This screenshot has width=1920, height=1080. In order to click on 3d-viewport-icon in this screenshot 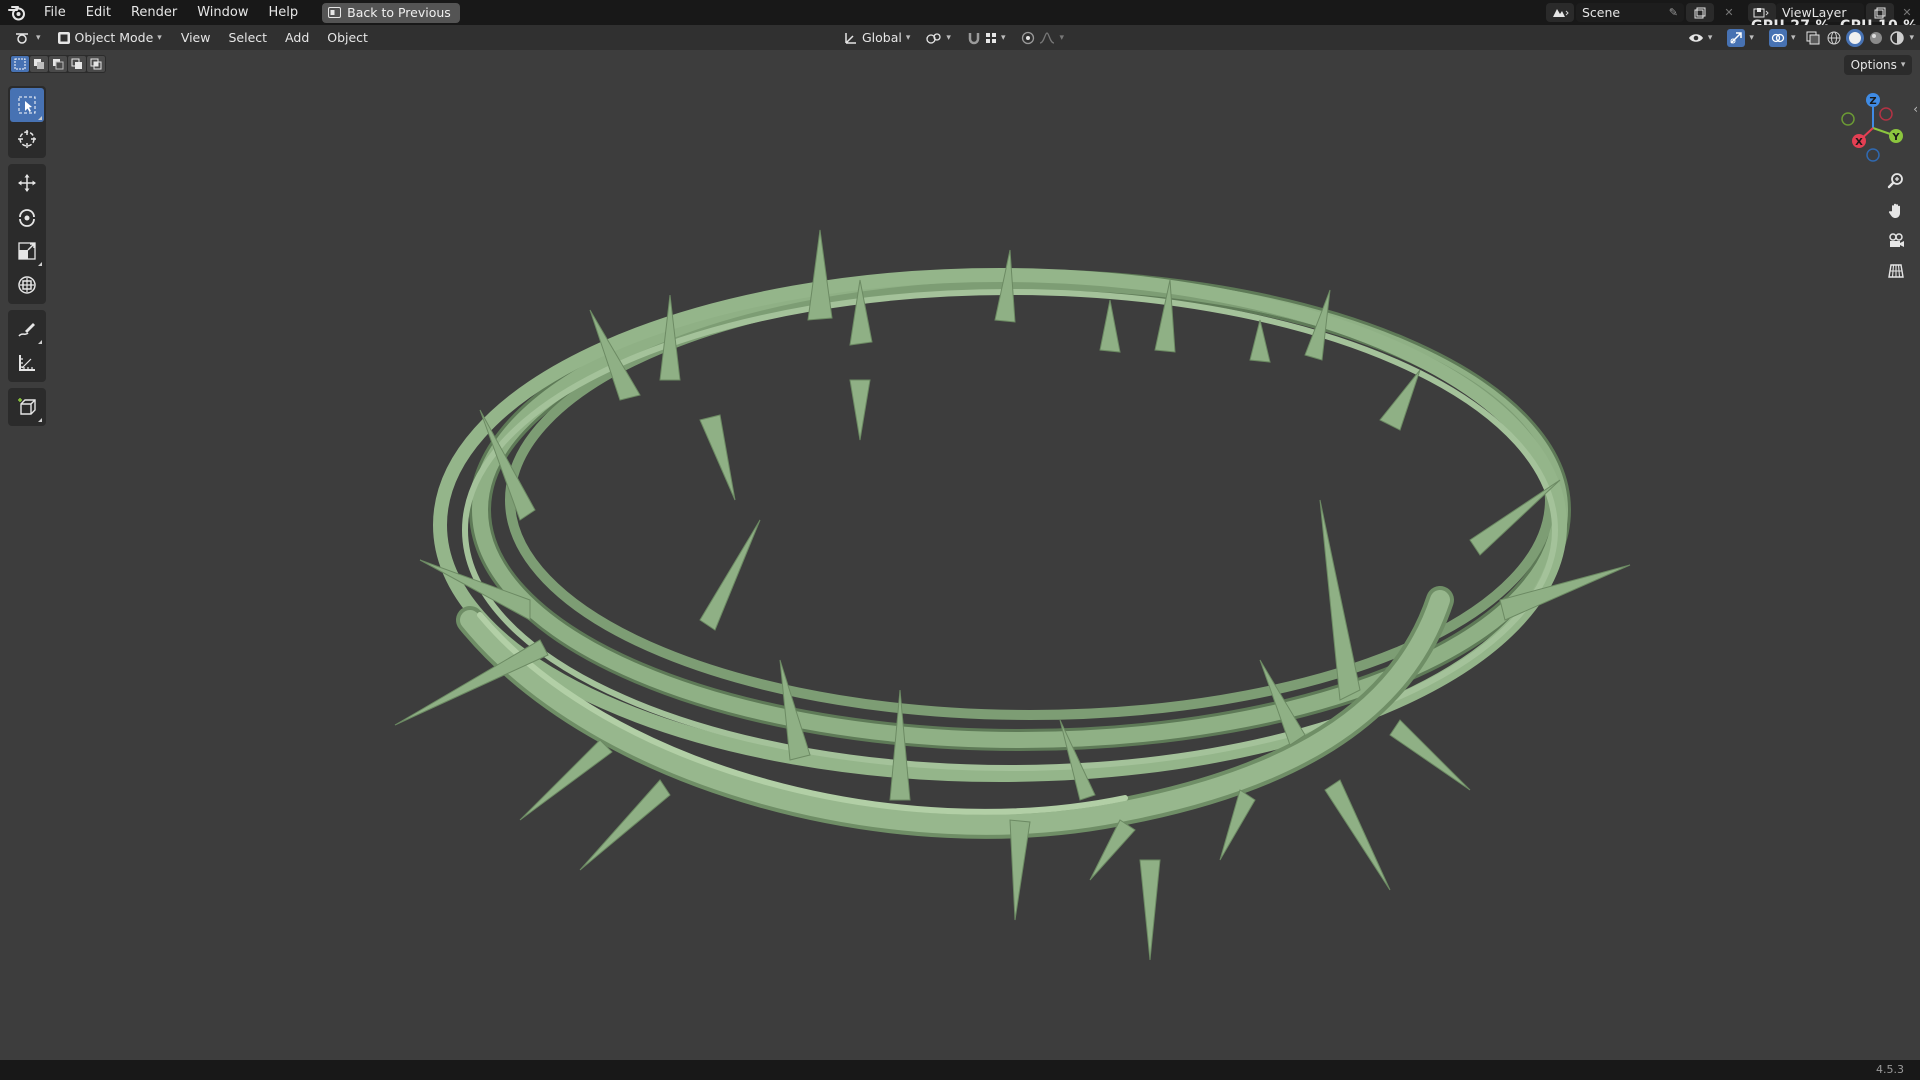, I will do `click(22, 38)`.